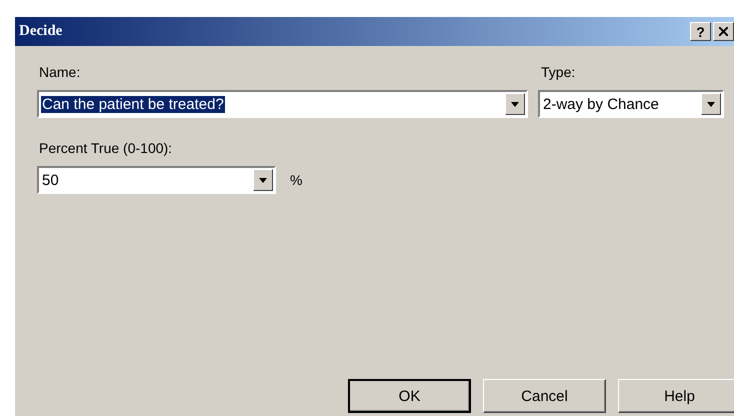  I want to click on percent-combobox: 50, so click(156, 180).